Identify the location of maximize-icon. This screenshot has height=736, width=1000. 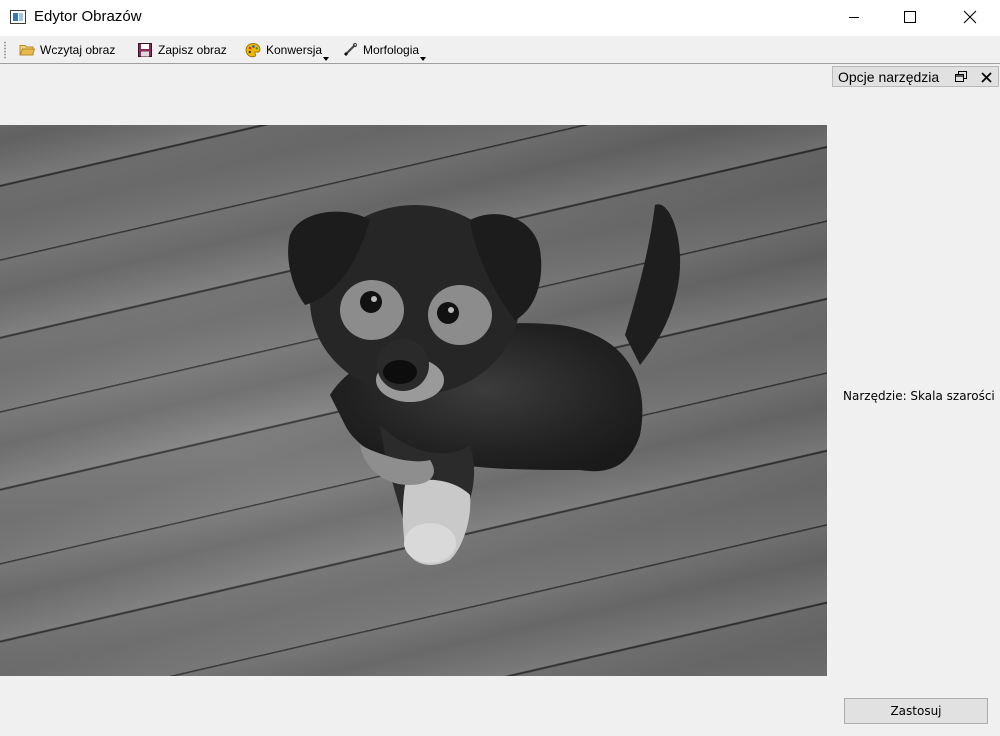
(910, 17).